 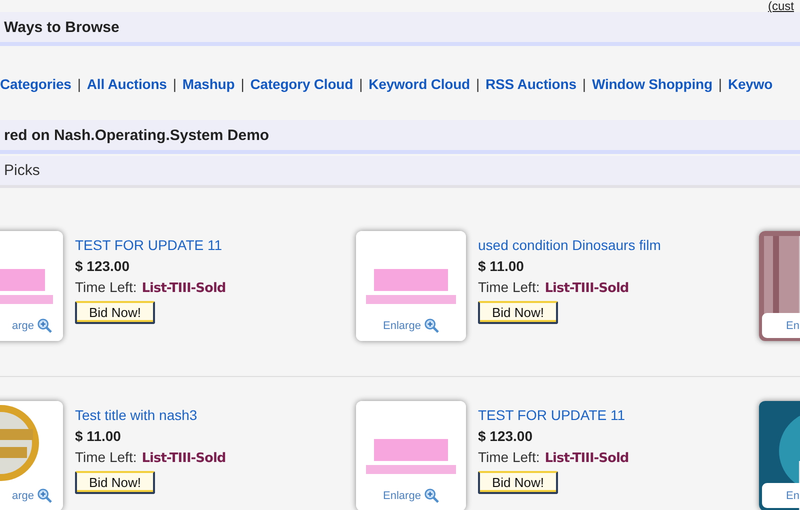 I want to click on tab-title: Picks, so click(x=22, y=170).